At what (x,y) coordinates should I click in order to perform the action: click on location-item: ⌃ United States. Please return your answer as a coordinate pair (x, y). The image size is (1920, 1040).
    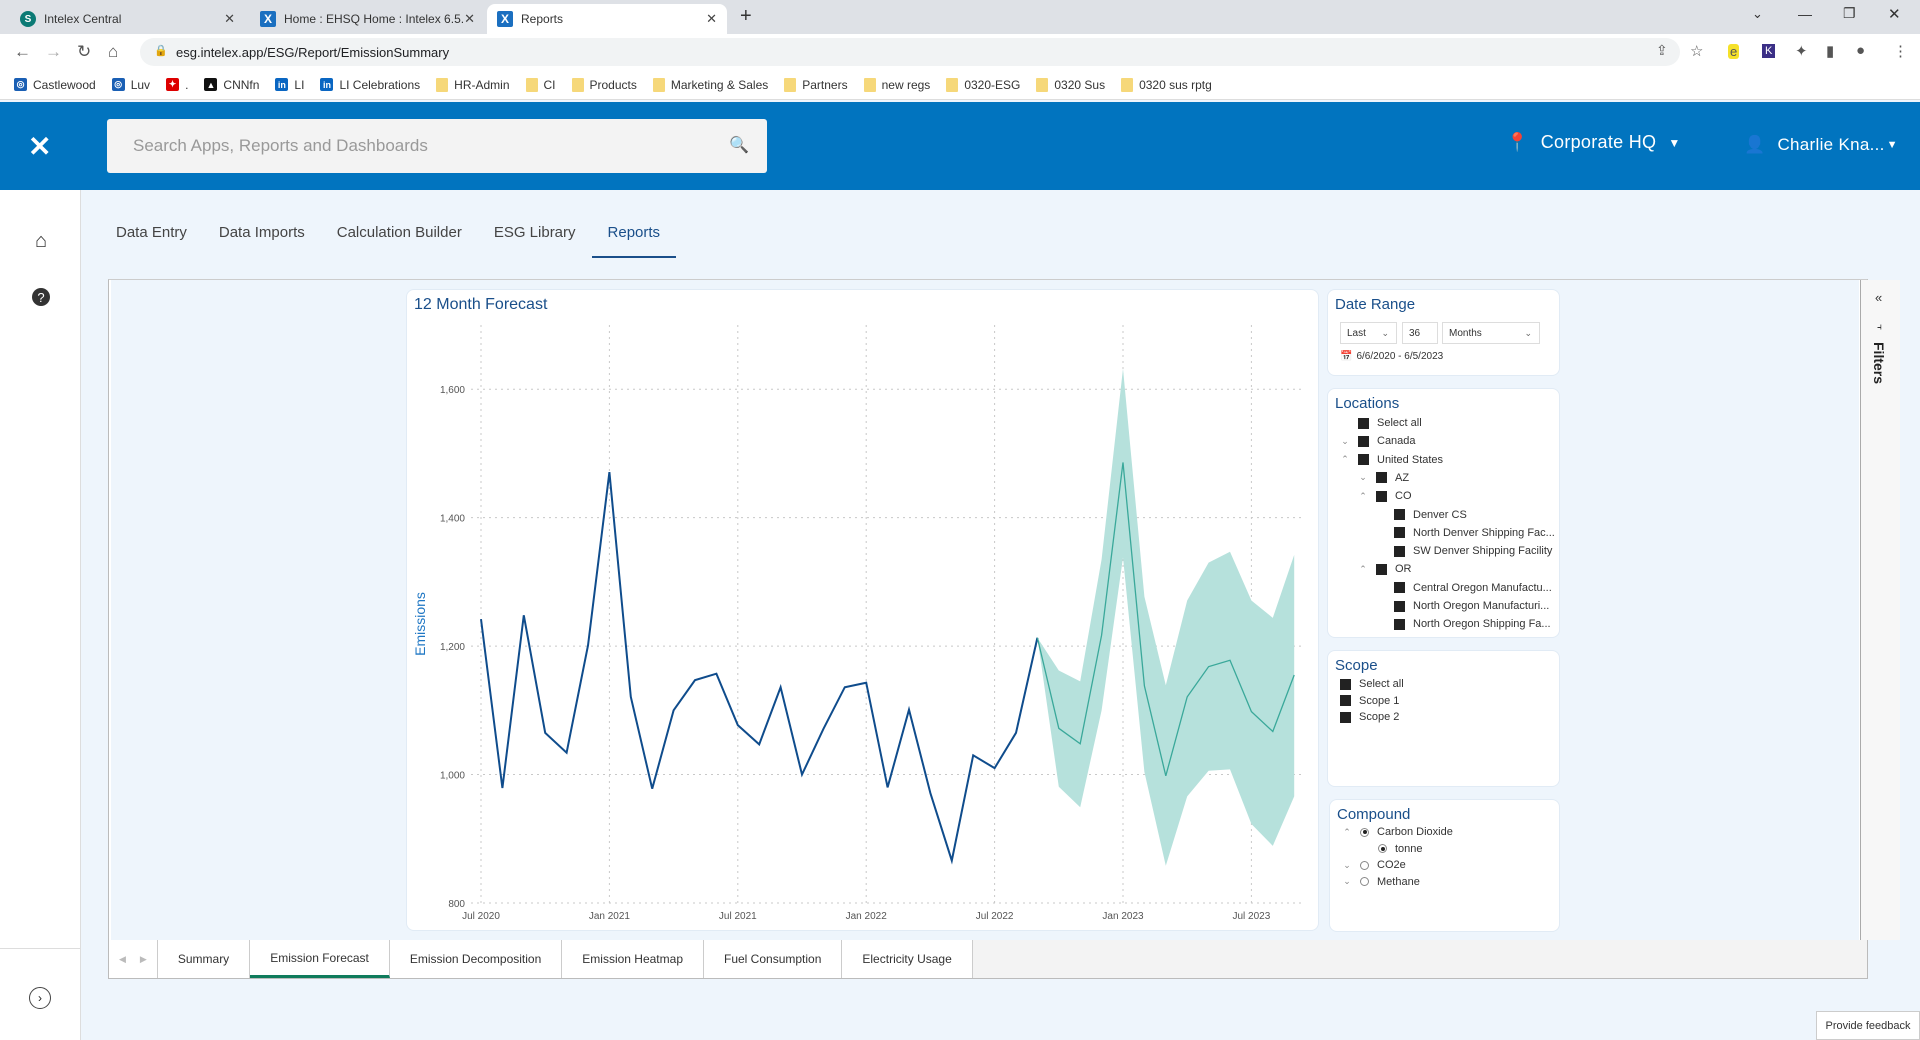
    Looking at the image, I should click on (1391, 460).